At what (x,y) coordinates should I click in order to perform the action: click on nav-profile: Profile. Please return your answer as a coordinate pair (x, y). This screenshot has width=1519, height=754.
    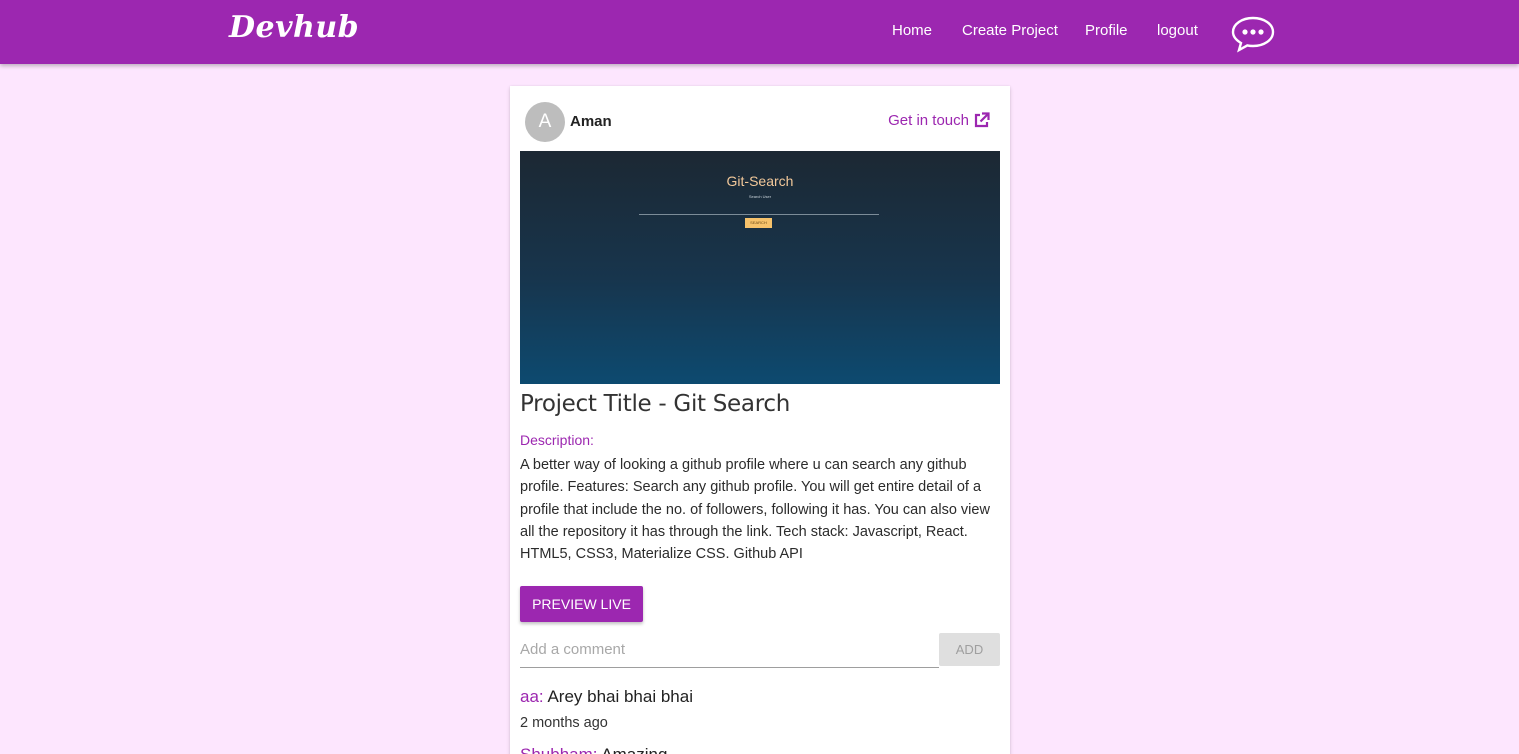
    Looking at the image, I should click on (1106, 30).